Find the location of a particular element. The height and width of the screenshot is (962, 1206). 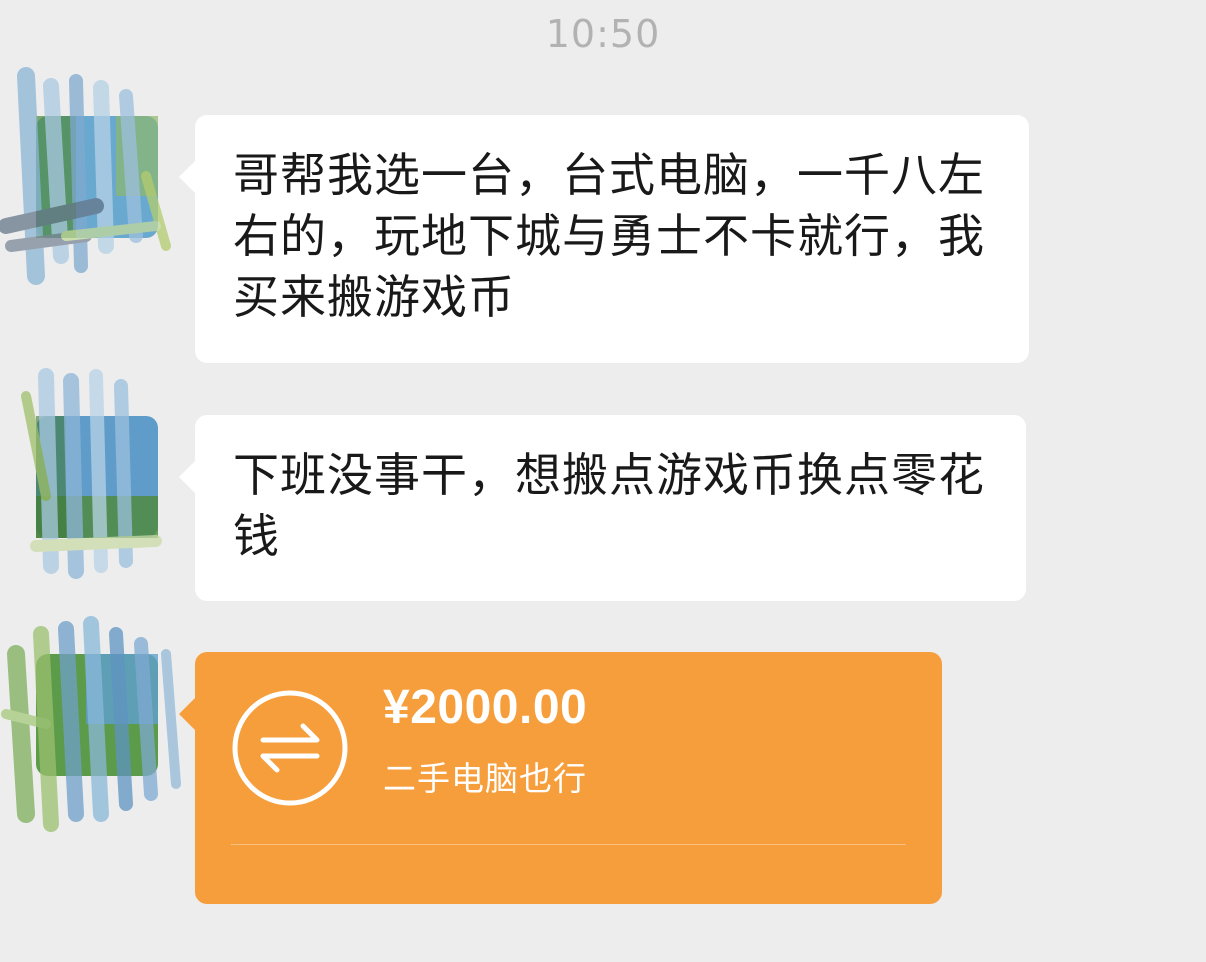

transfer-note: 二手电脑也行 is located at coordinates (485, 778).